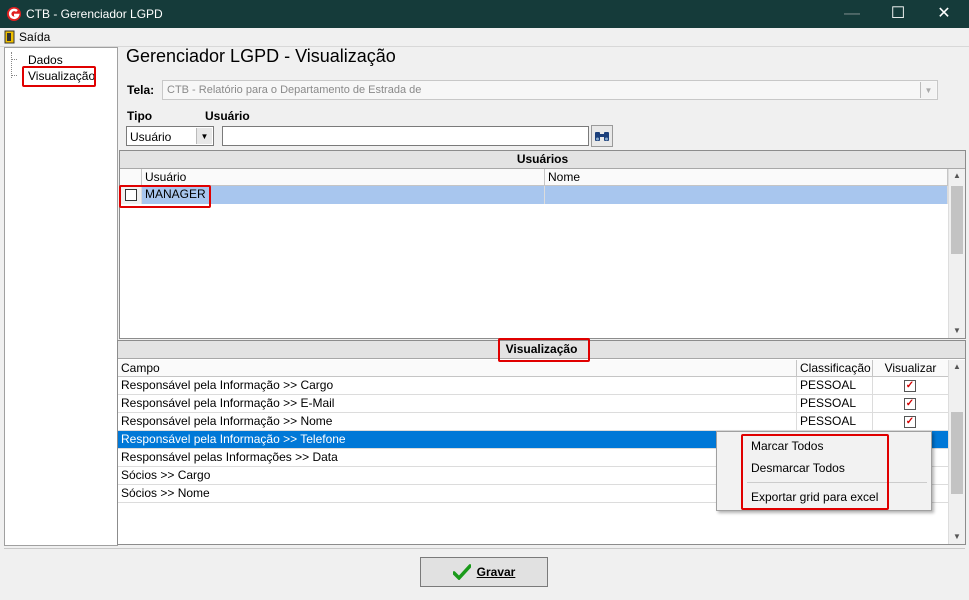 The width and height of the screenshot is (969, 600). Describe the element at coordinates (461, 572) in the screenshot. I see `green-check-icon` at that location.